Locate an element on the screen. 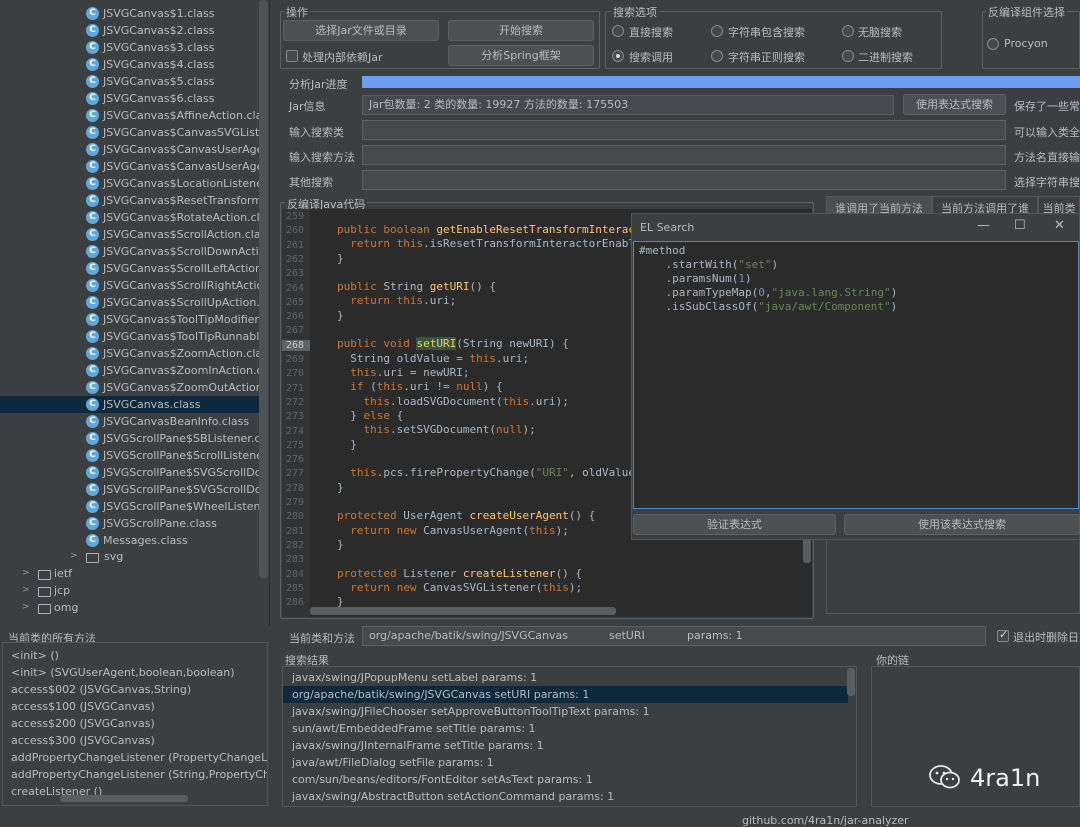 This screenshot has height=827, width=1080. tree-class-item: C JSVGCanvas$ToolTipModifier. is located at coordinates (130, 319).